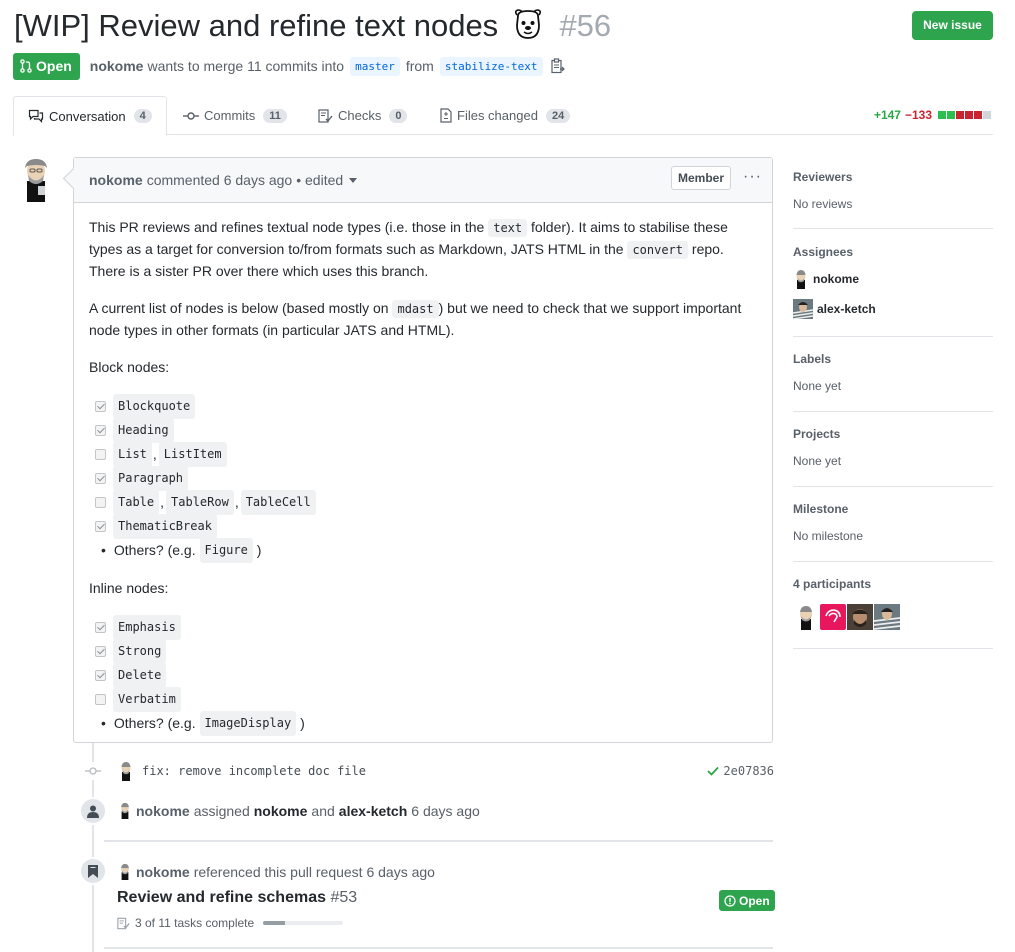 Image resolution: width=1015 pixels, height=952 pixels. Describe the element at coordinates (823, 204) in the screenshot. I see `sidebar-reviewers-value: No reviews` at that location.